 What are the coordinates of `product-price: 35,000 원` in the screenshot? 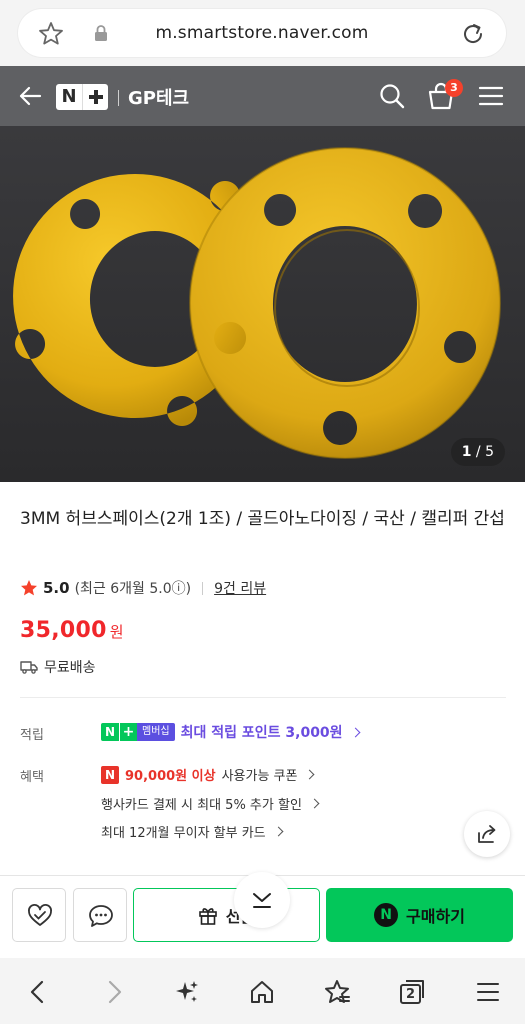 It's located at (72, 630).